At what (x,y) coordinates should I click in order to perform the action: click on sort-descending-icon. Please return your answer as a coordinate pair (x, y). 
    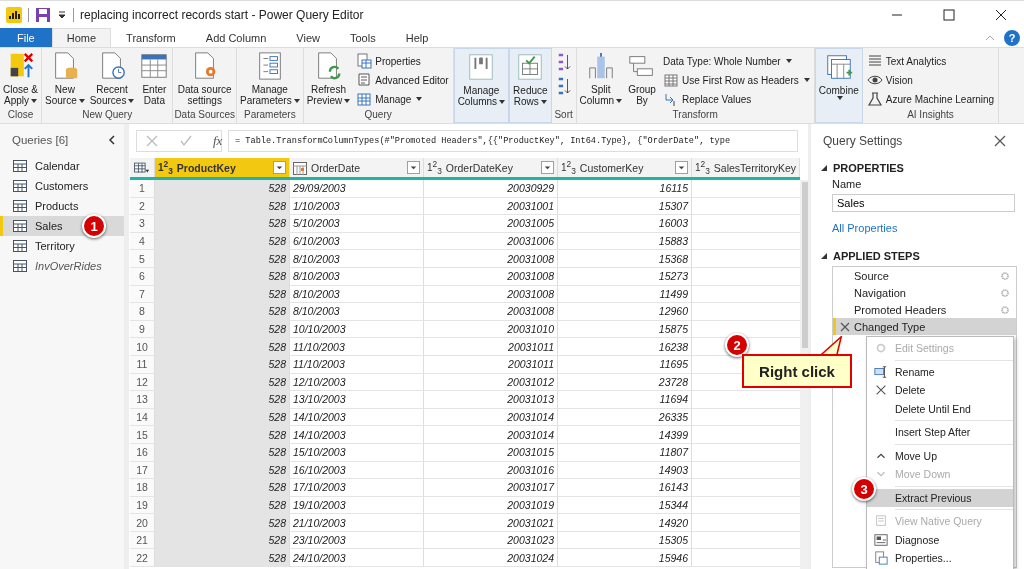
    Looking at the image, I should click on (563, 86).